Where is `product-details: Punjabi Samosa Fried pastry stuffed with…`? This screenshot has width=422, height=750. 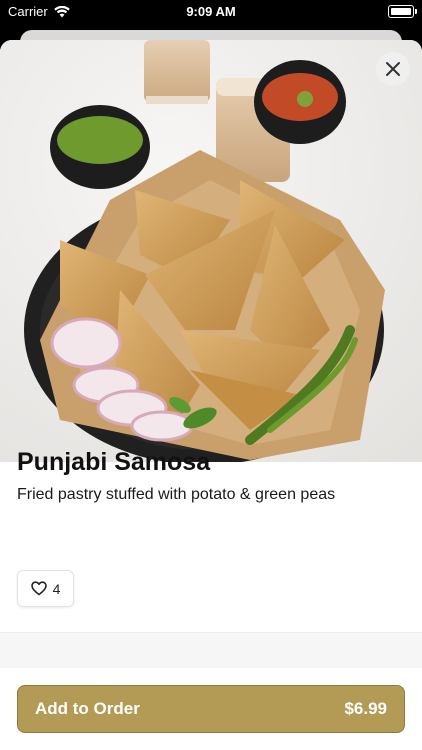
product-details: Punjabi Samosa Fried pastry stuffed with… is located at coordinates (211, 476).